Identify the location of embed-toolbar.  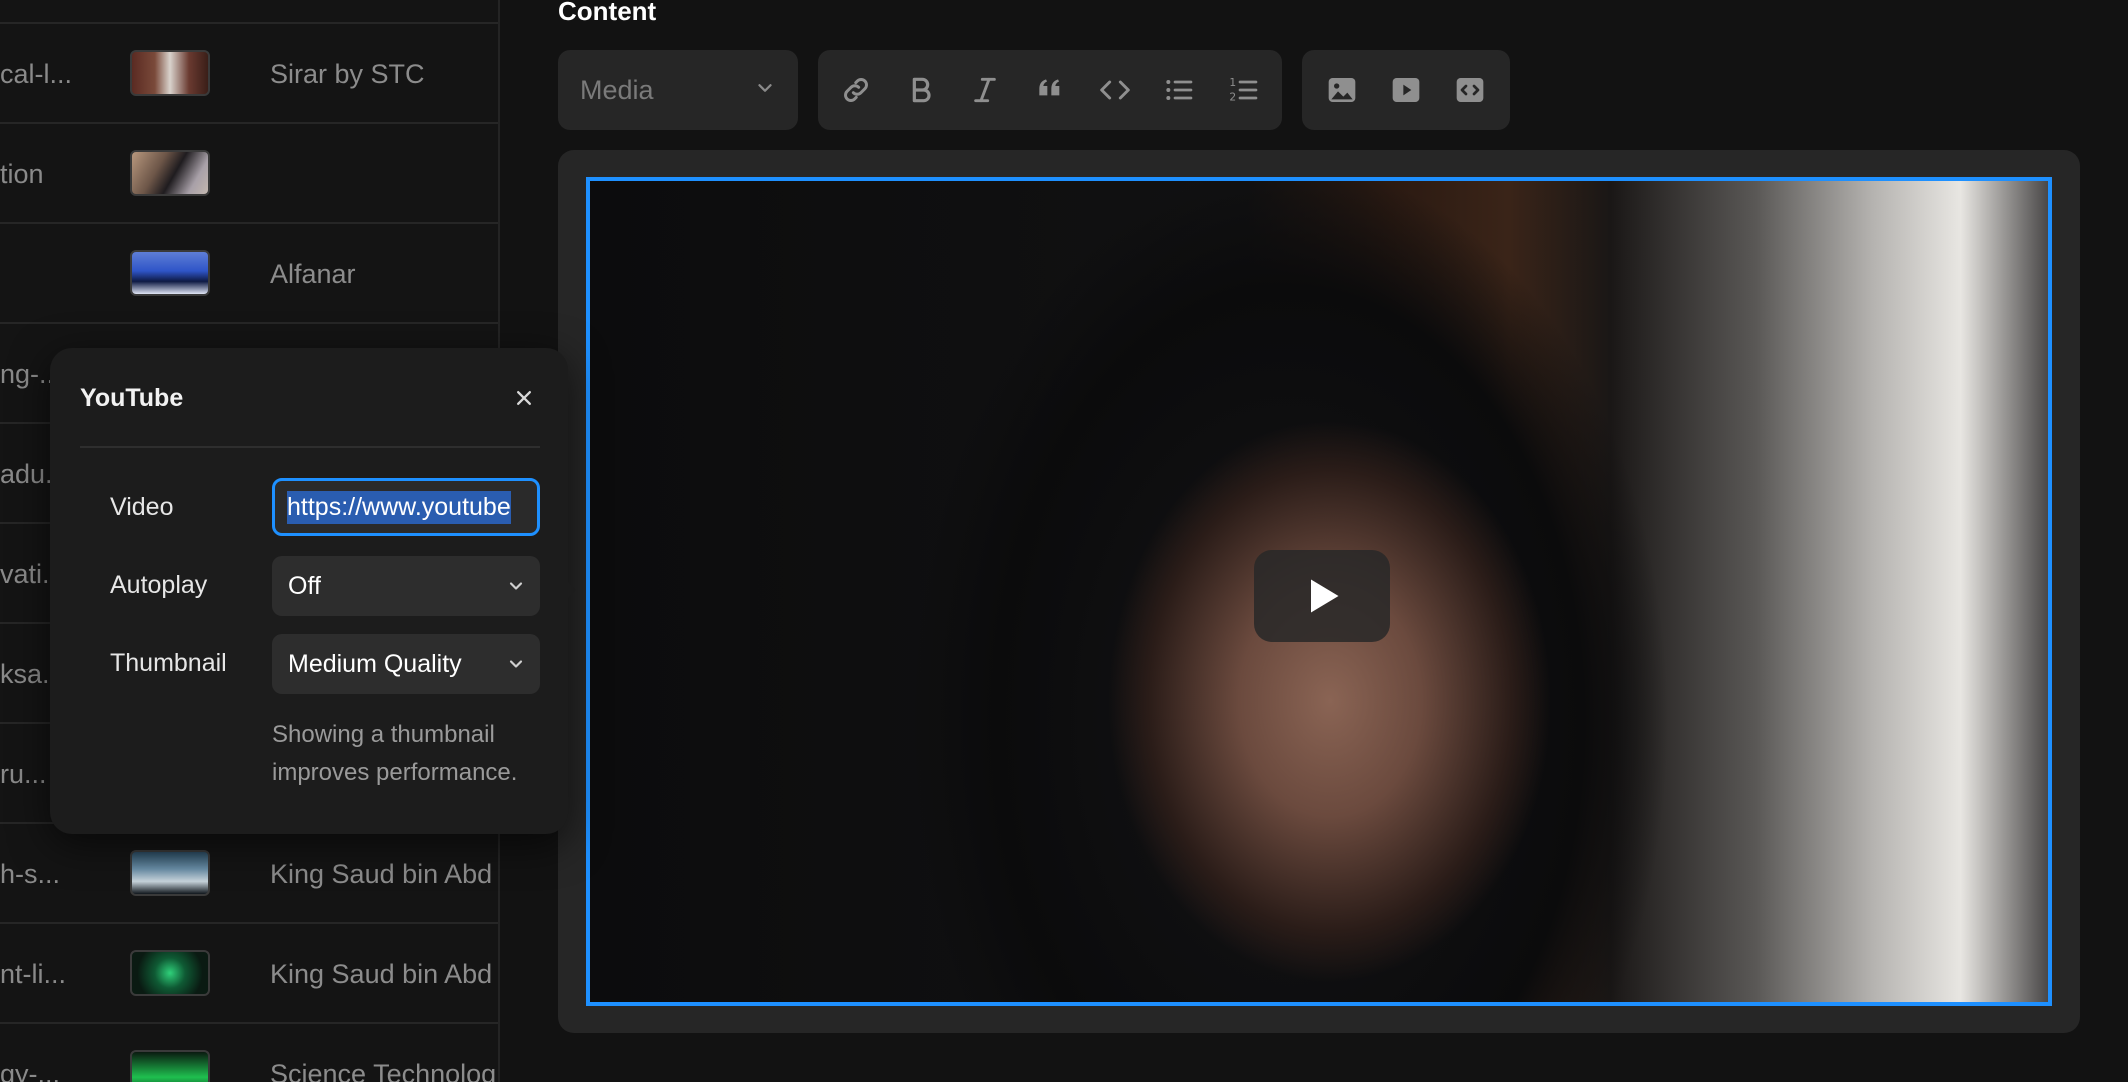
(1406, 90).